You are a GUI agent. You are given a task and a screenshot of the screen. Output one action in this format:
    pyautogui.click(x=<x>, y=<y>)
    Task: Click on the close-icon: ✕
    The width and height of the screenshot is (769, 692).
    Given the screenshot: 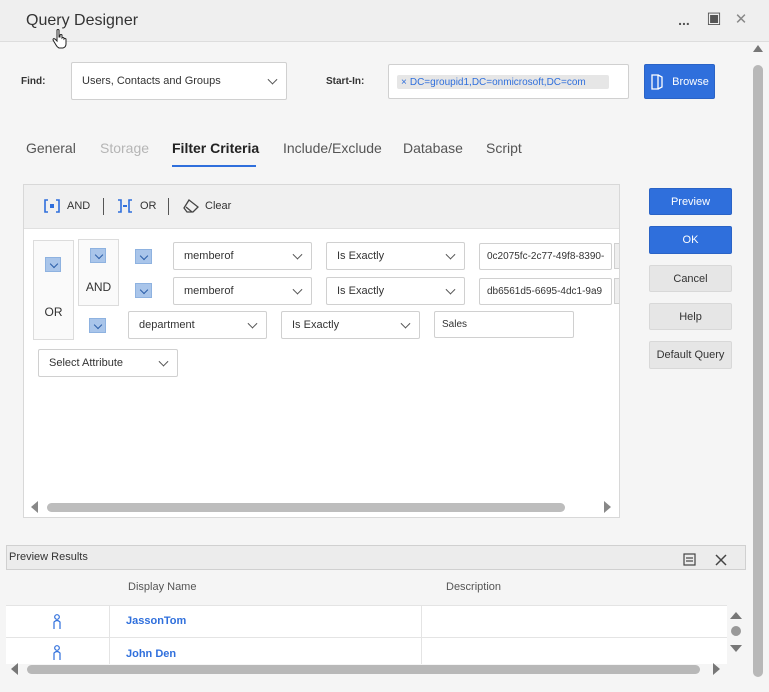 What is the action you would take?
    pyautogui.click(x=741, y=20)
    